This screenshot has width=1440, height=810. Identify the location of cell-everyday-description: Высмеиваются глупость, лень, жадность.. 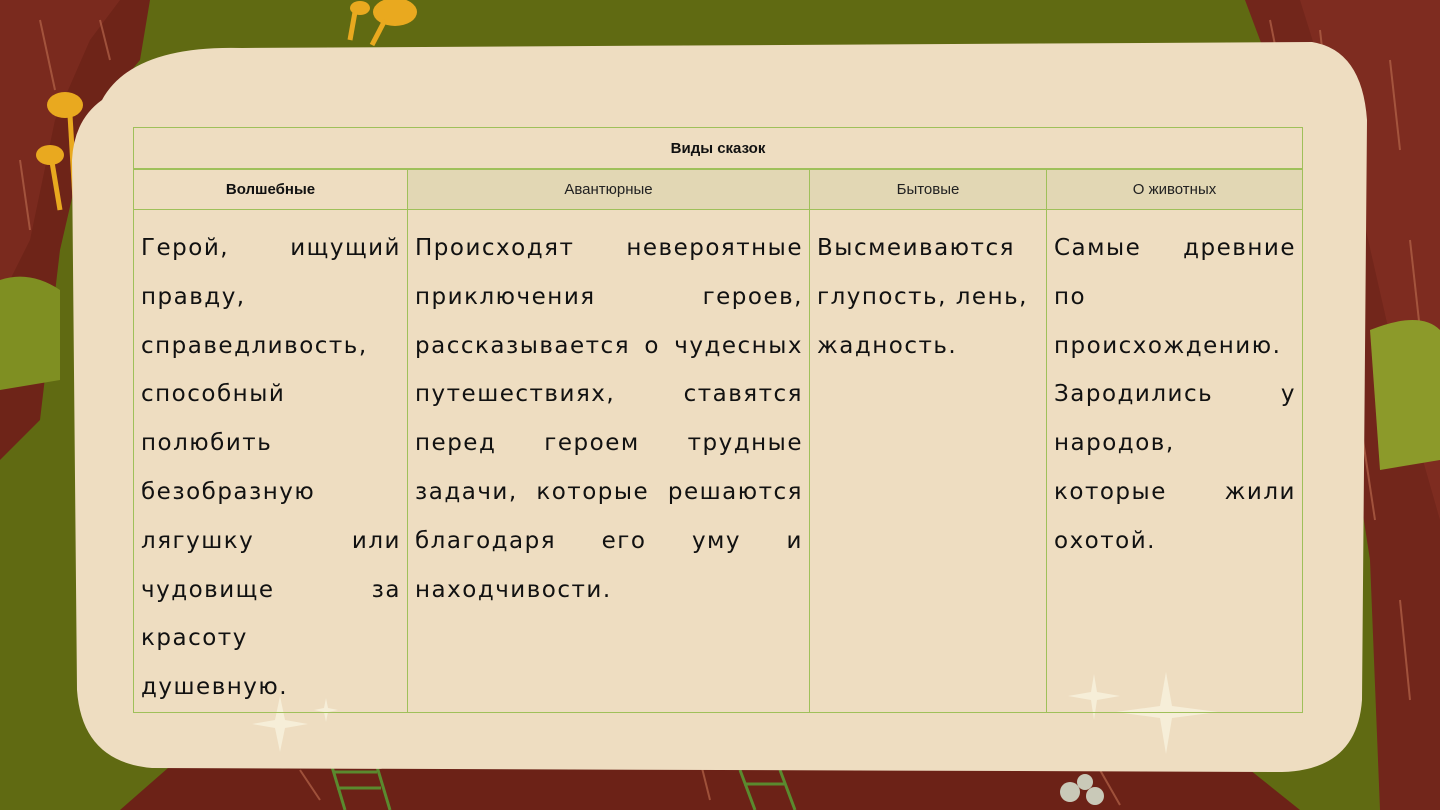
(928, 461).